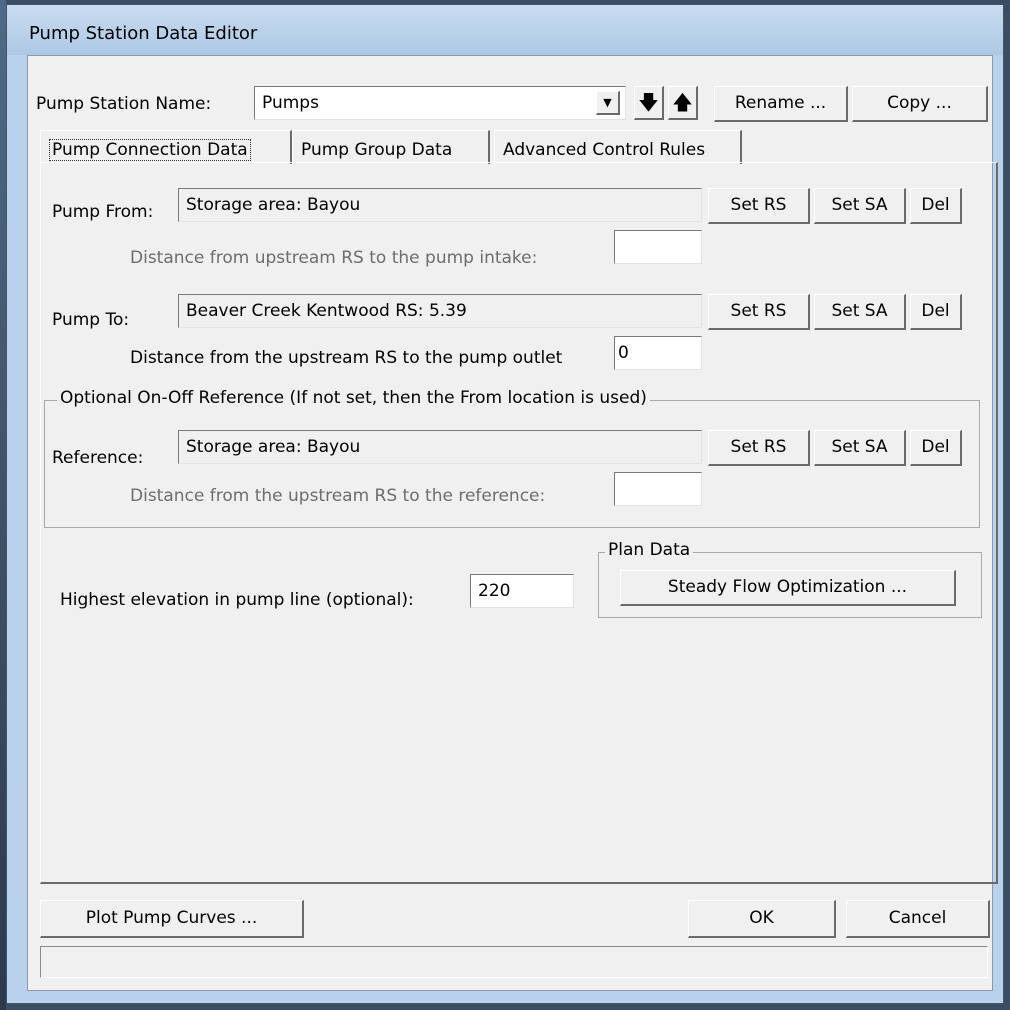  Describe the element at coordinates (98, 458) in the screenshot. I see `reference-label: Reference:` at that location.